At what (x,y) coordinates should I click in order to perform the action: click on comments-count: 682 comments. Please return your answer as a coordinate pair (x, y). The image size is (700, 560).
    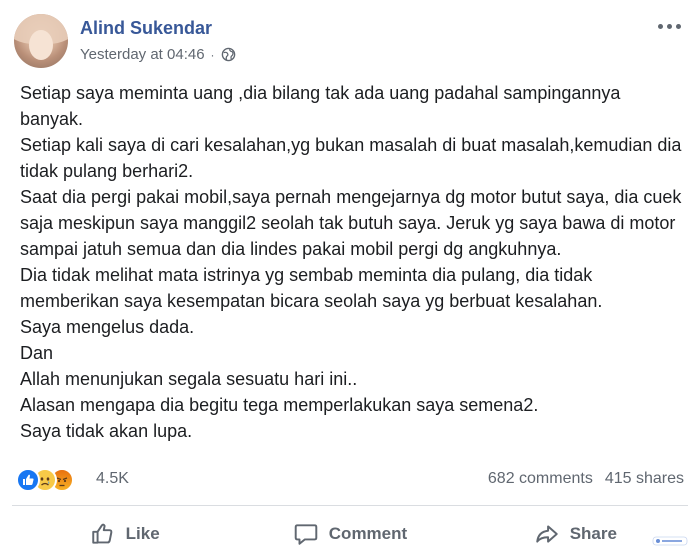
    Looking at the image, I should click on (540, 479).